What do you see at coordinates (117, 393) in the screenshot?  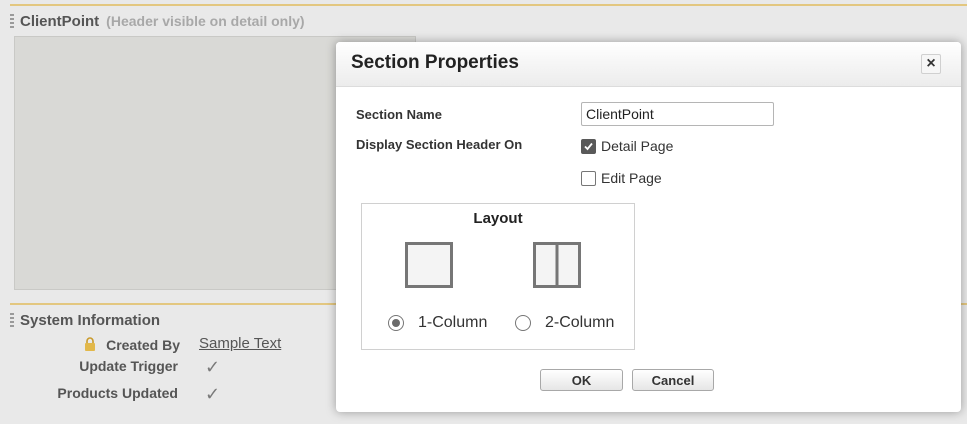 I see `field-label: Products Updated` at bounding box center [117, 393].